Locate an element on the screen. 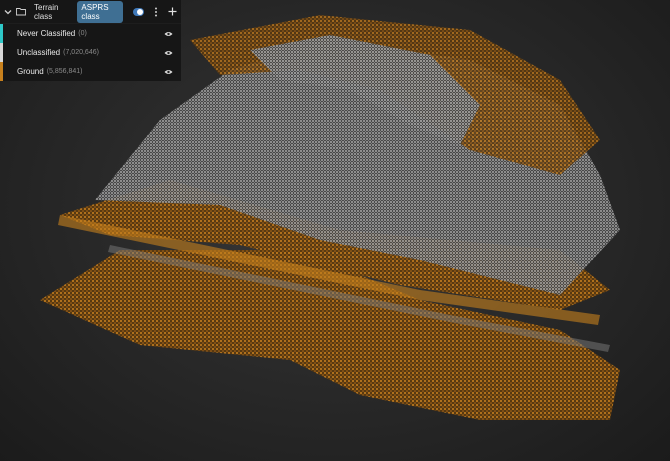 The width and height of the screenshot is (670, 461). class-row-never-classified: Never Classified (0) is located at coordinates (90, 33).